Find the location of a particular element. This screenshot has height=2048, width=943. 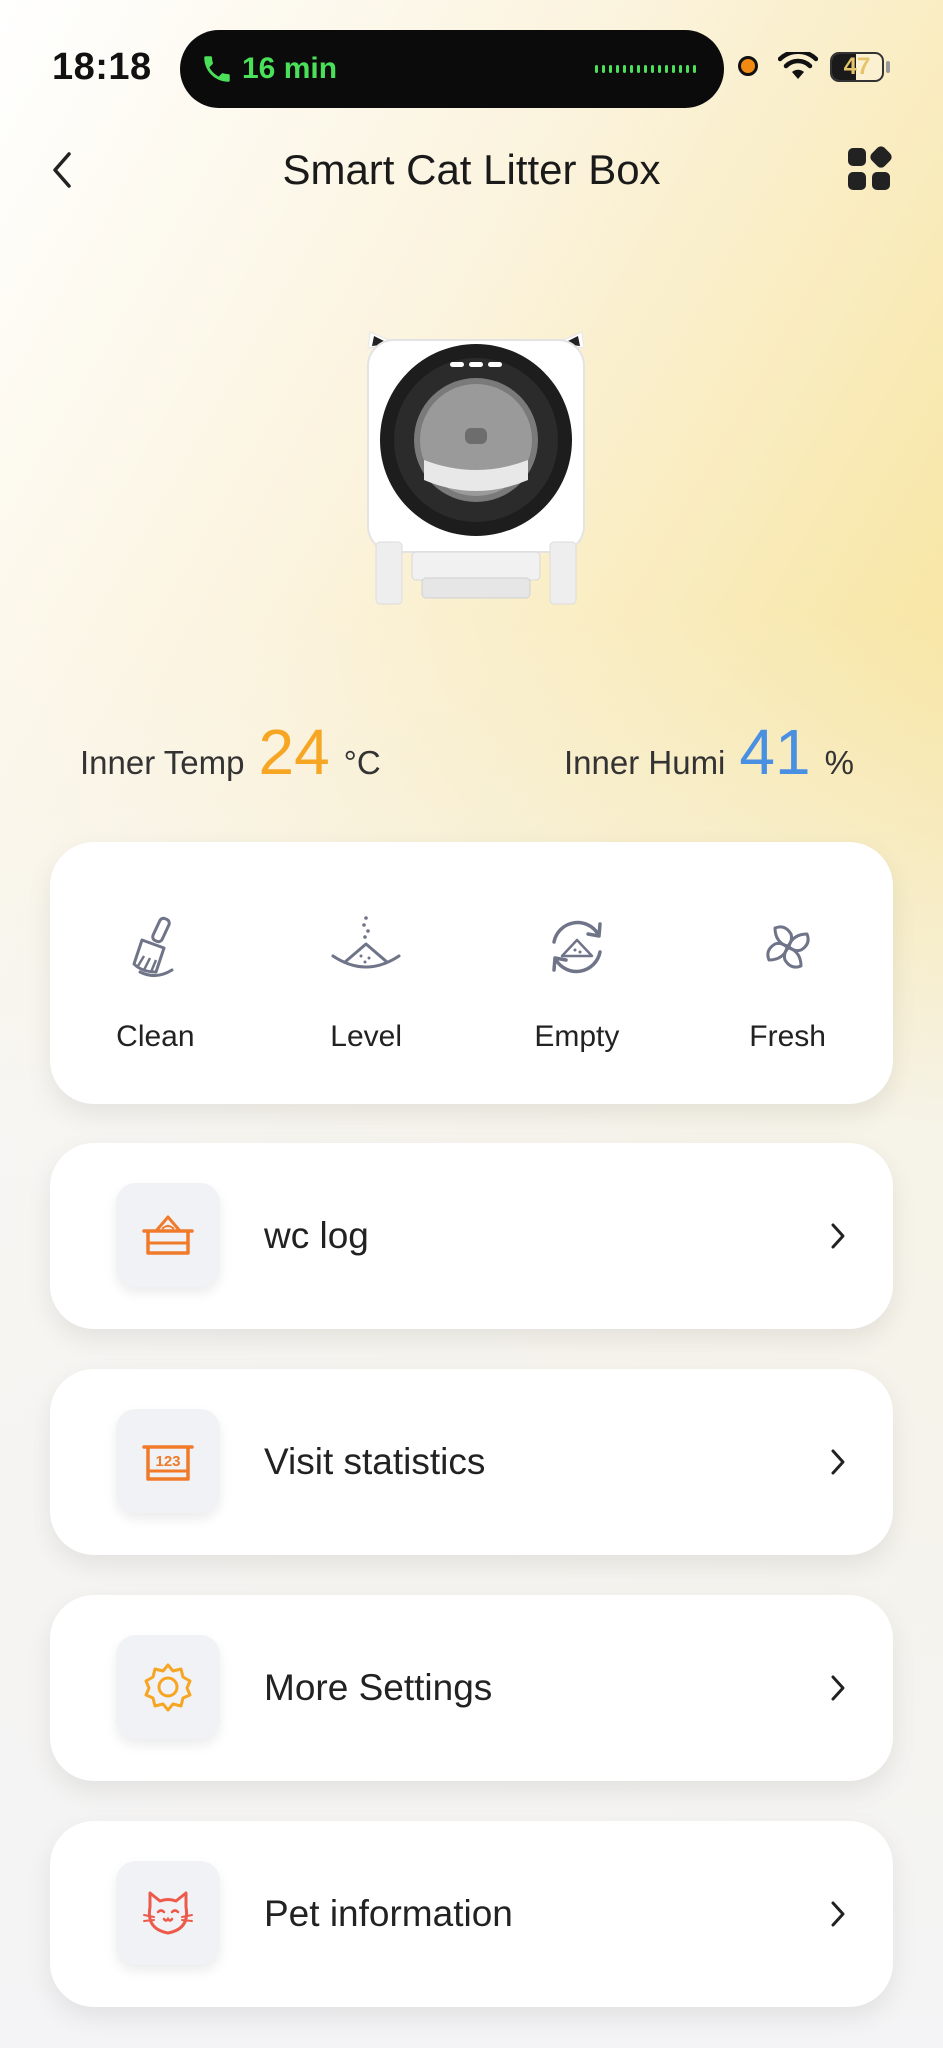

status-bar: 18:18 16 min 47 is located at coordinates (471, 60).